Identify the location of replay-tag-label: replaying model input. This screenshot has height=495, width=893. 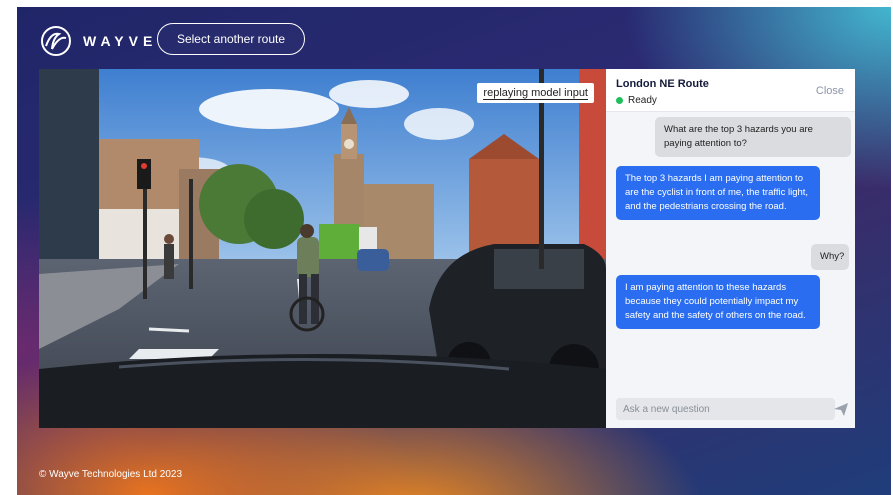
(535, 93).